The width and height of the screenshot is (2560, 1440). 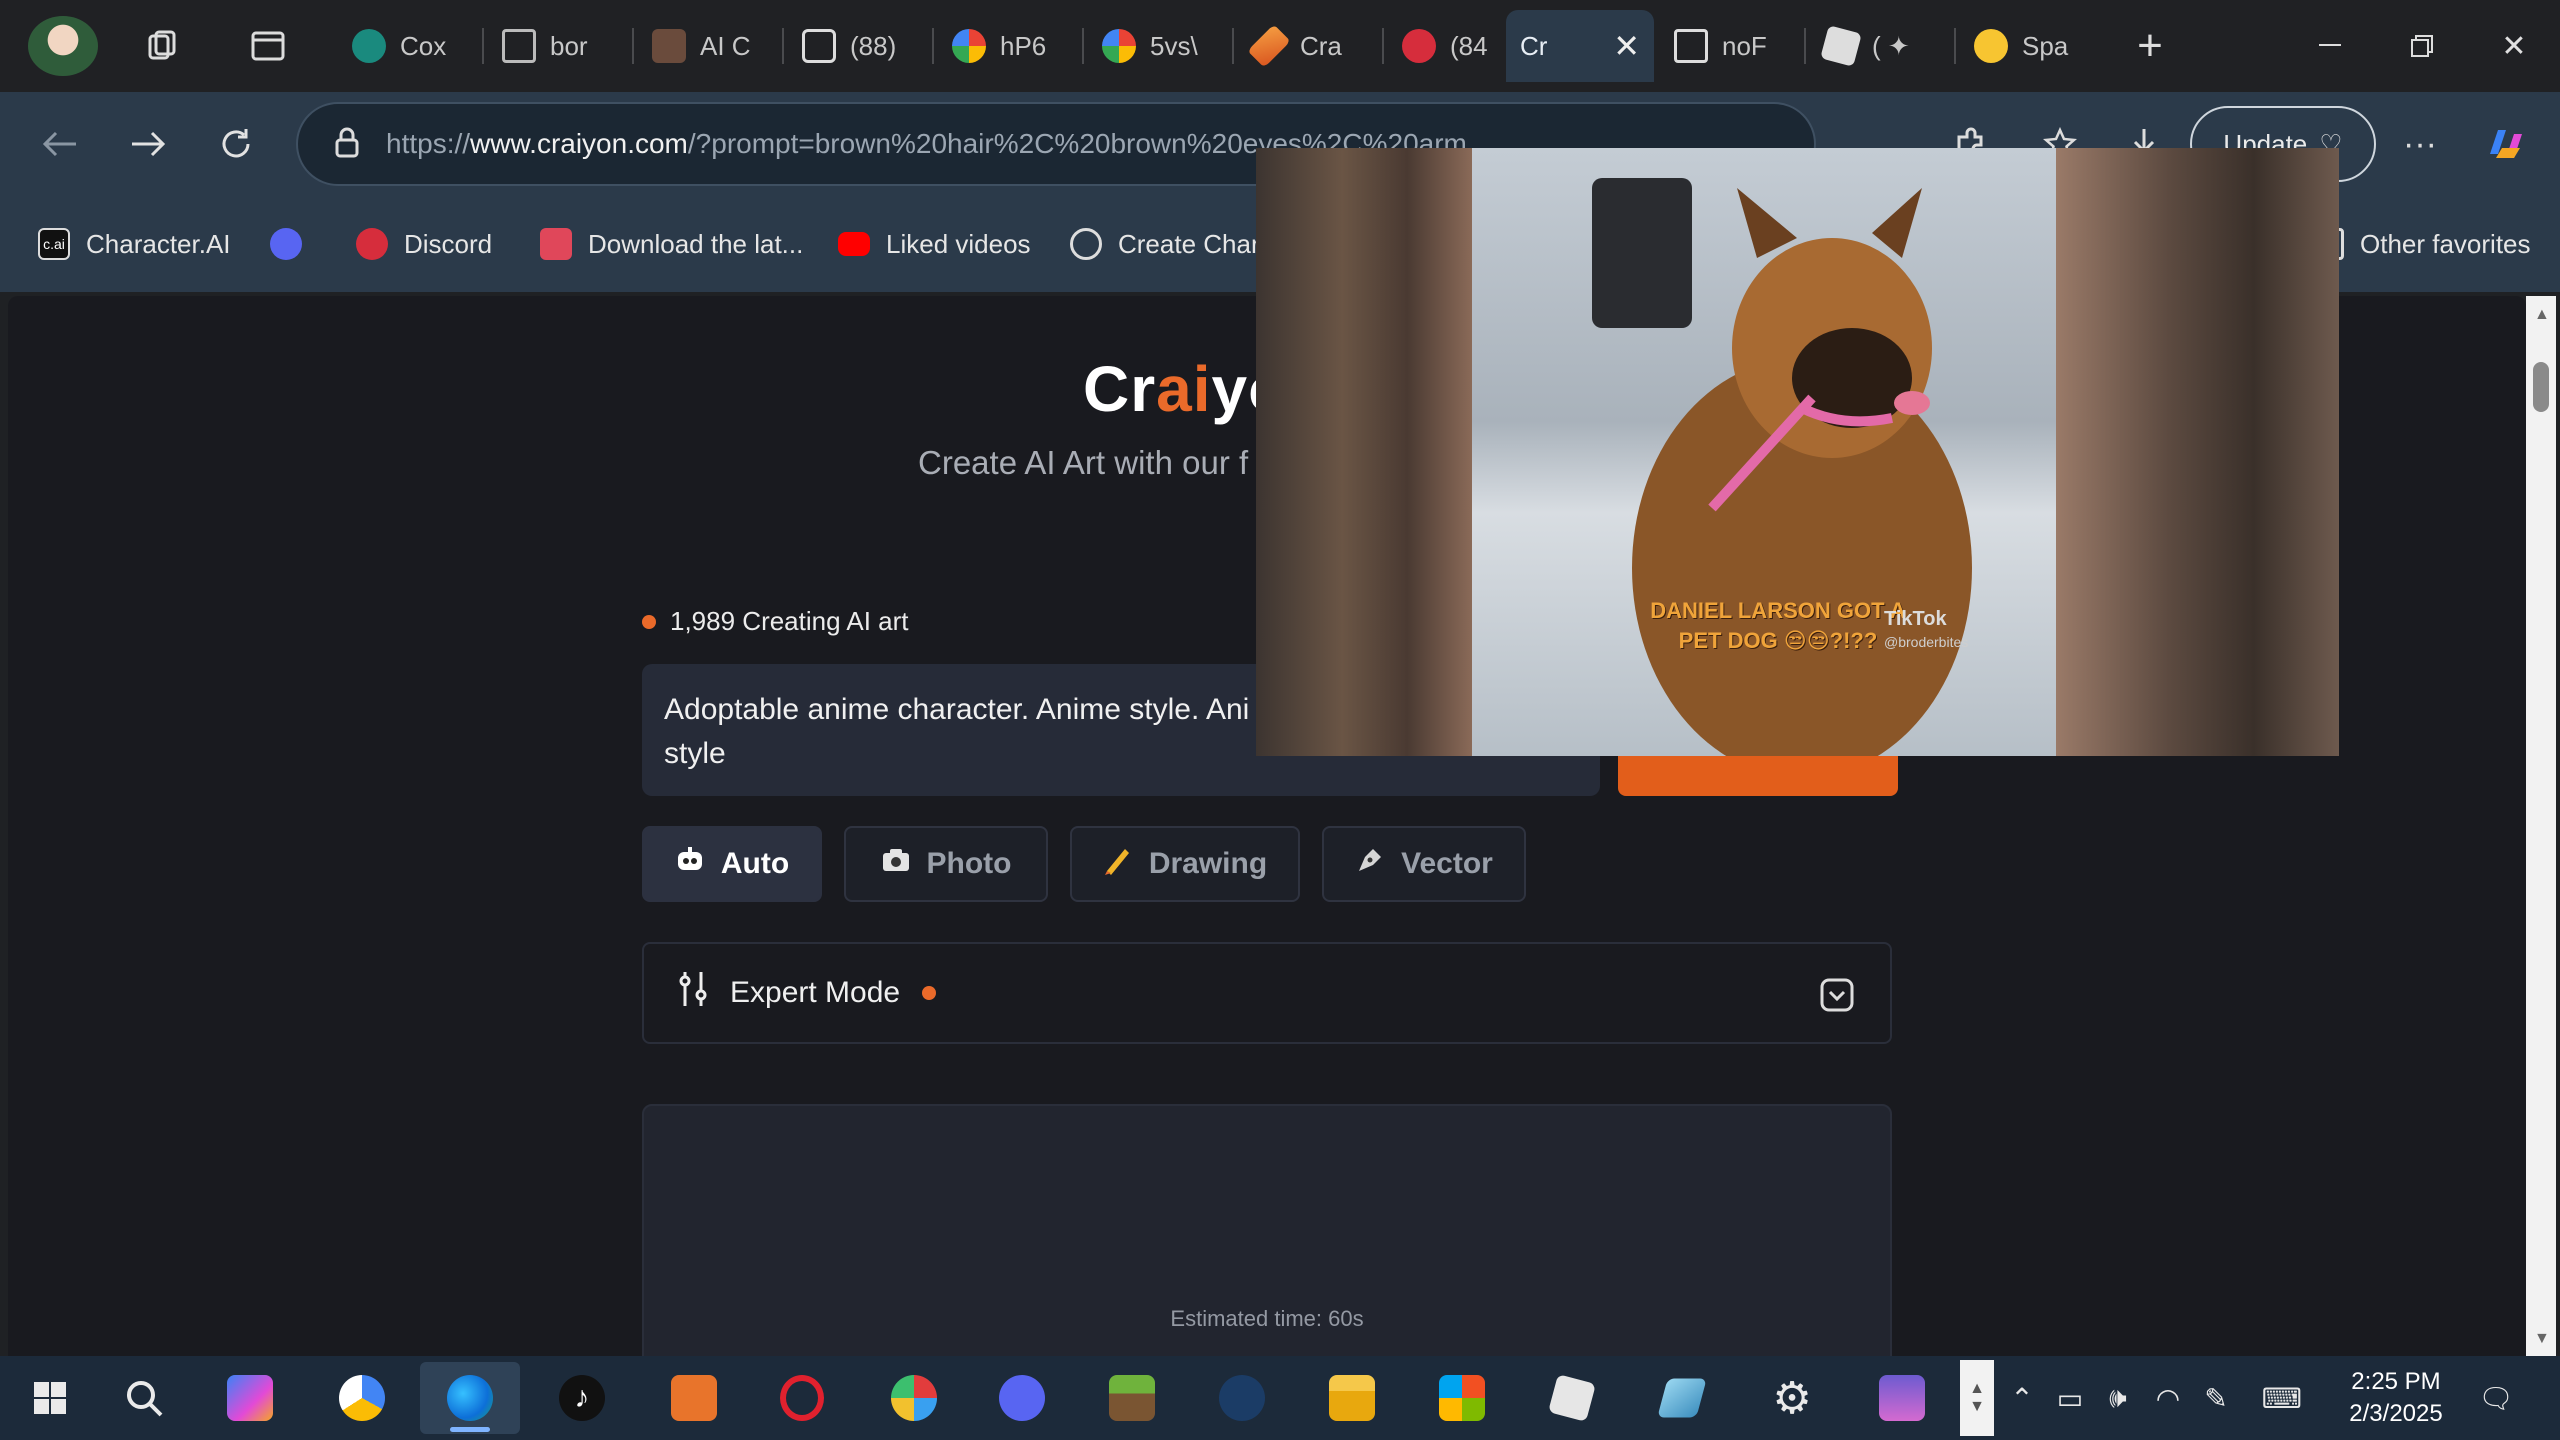 I want to click on restore-icon, so click(x=2422, y=46).